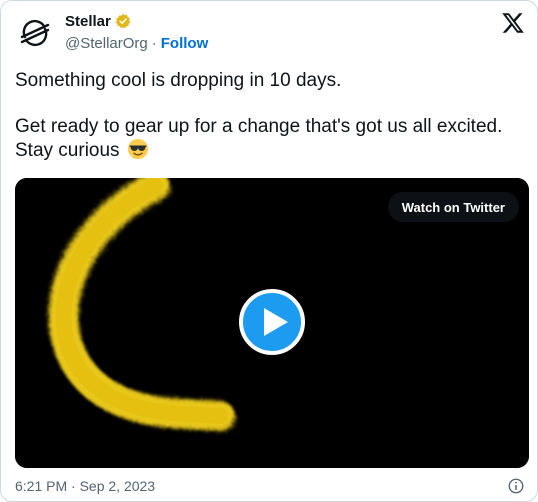  I want to click on sunglasses-emoji-icon, so click(137, 149).